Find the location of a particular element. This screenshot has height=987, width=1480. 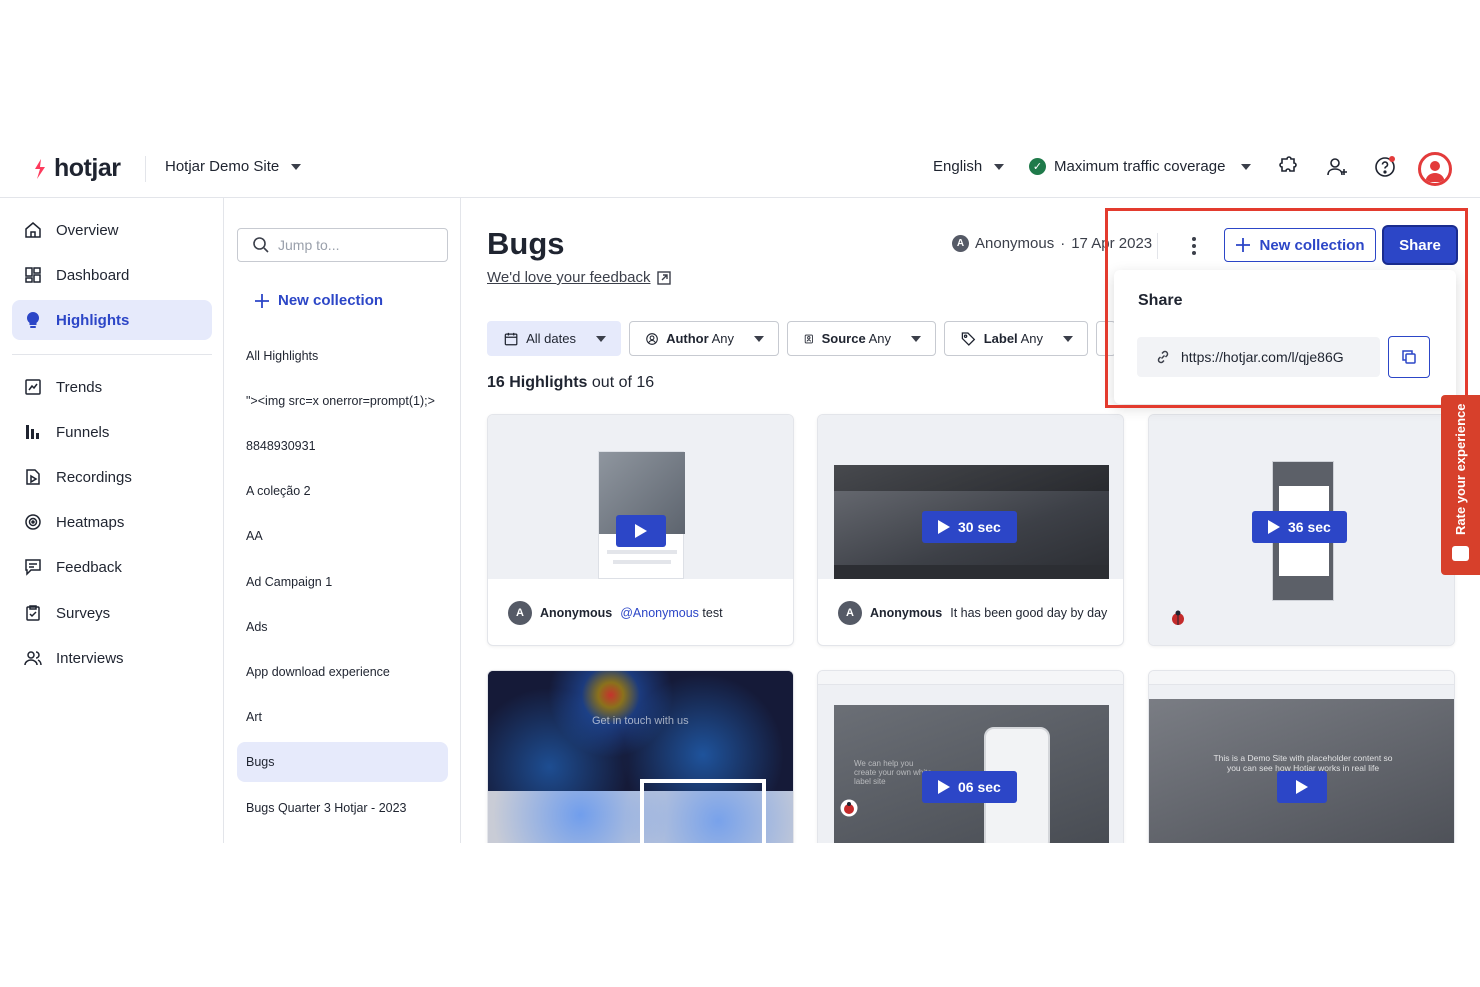

collection-item: 8848930931 is located at coordinates (342, 446).